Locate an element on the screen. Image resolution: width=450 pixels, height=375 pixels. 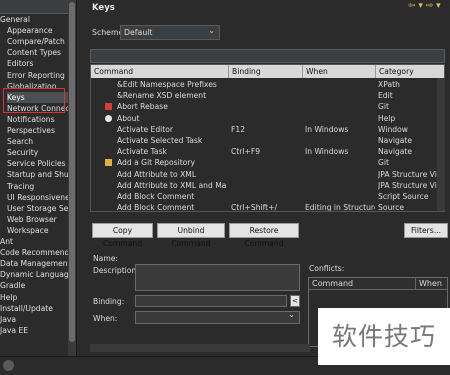
page-header is located at coordinates (264, 8).